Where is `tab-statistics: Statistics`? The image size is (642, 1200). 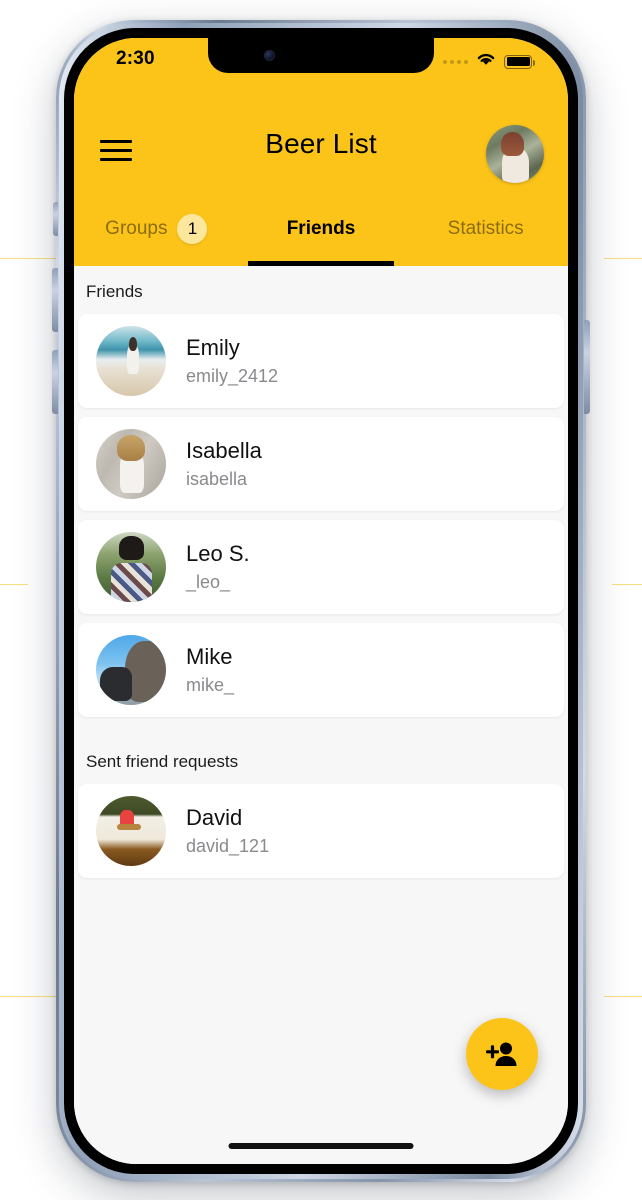 tab-statistics: Statistics is located at coordinates (485, 233).